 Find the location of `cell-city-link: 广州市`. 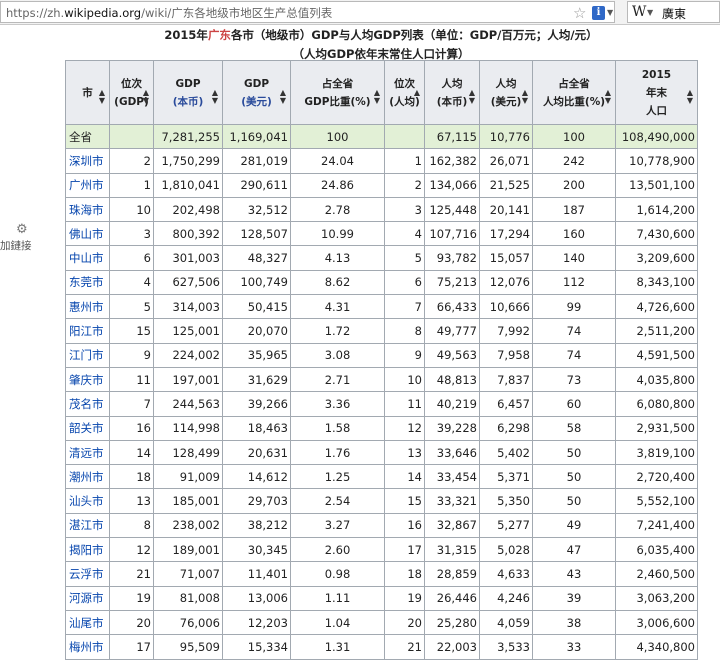

cell-city-link: 广州市 is located at coordinates (87, 185).